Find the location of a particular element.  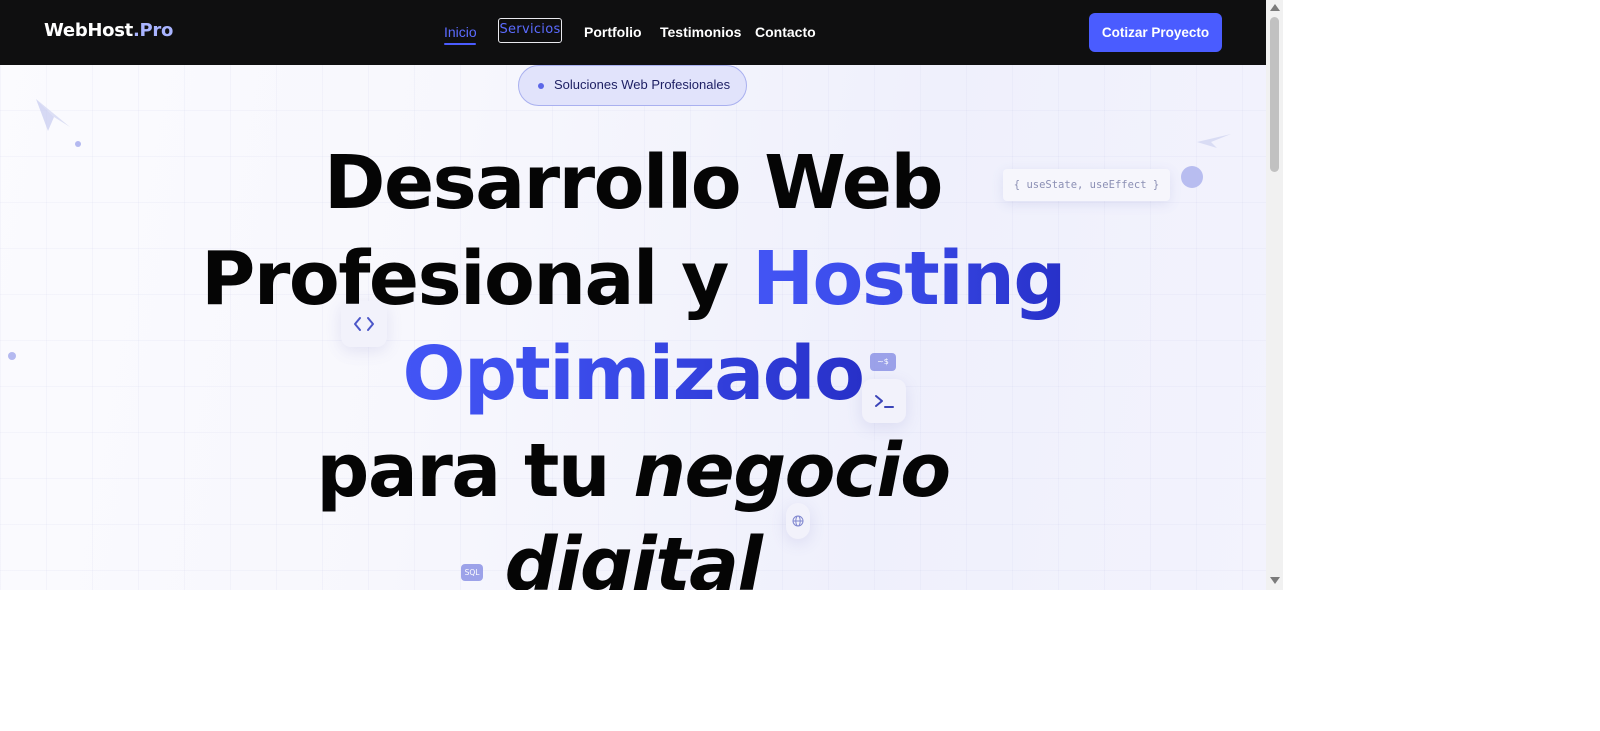

nav-link-contacto: Contacto is located at coordinates (785, 32).